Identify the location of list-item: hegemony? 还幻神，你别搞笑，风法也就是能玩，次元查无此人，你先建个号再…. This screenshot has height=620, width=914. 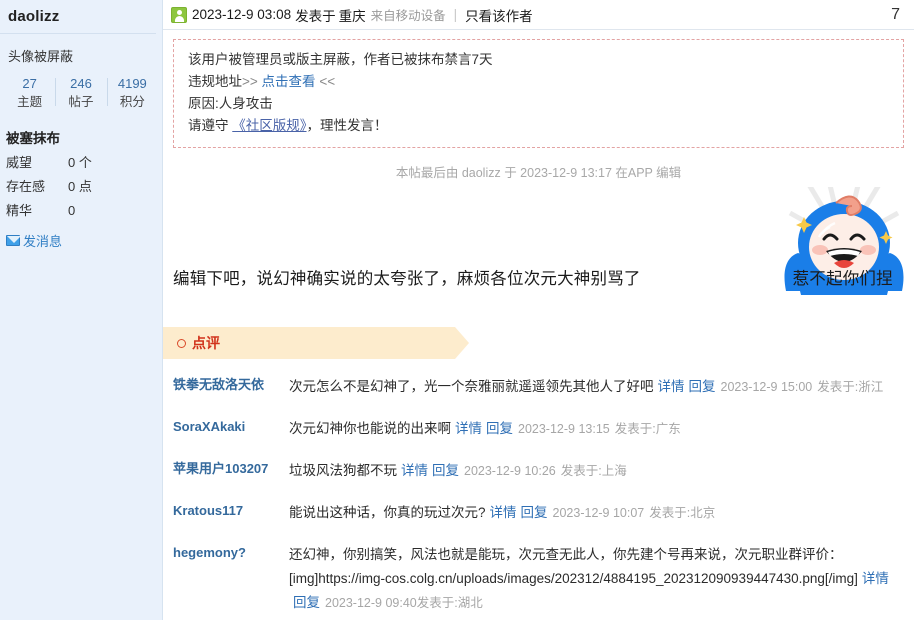
(542, 579).